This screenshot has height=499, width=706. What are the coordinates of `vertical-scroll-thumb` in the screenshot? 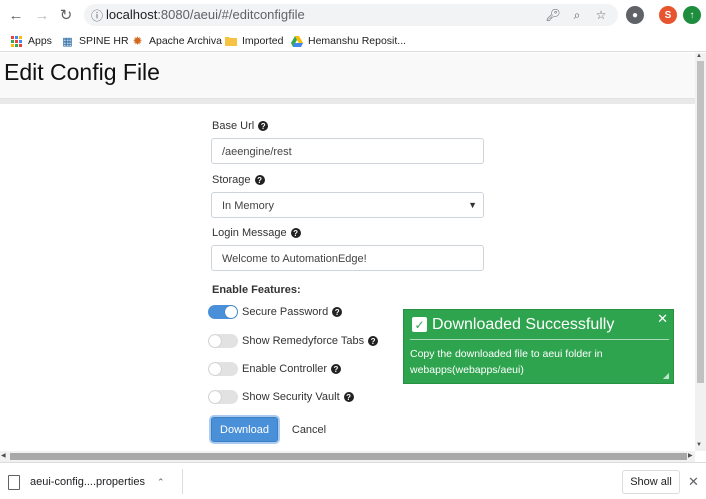 It's located at (700, 222).